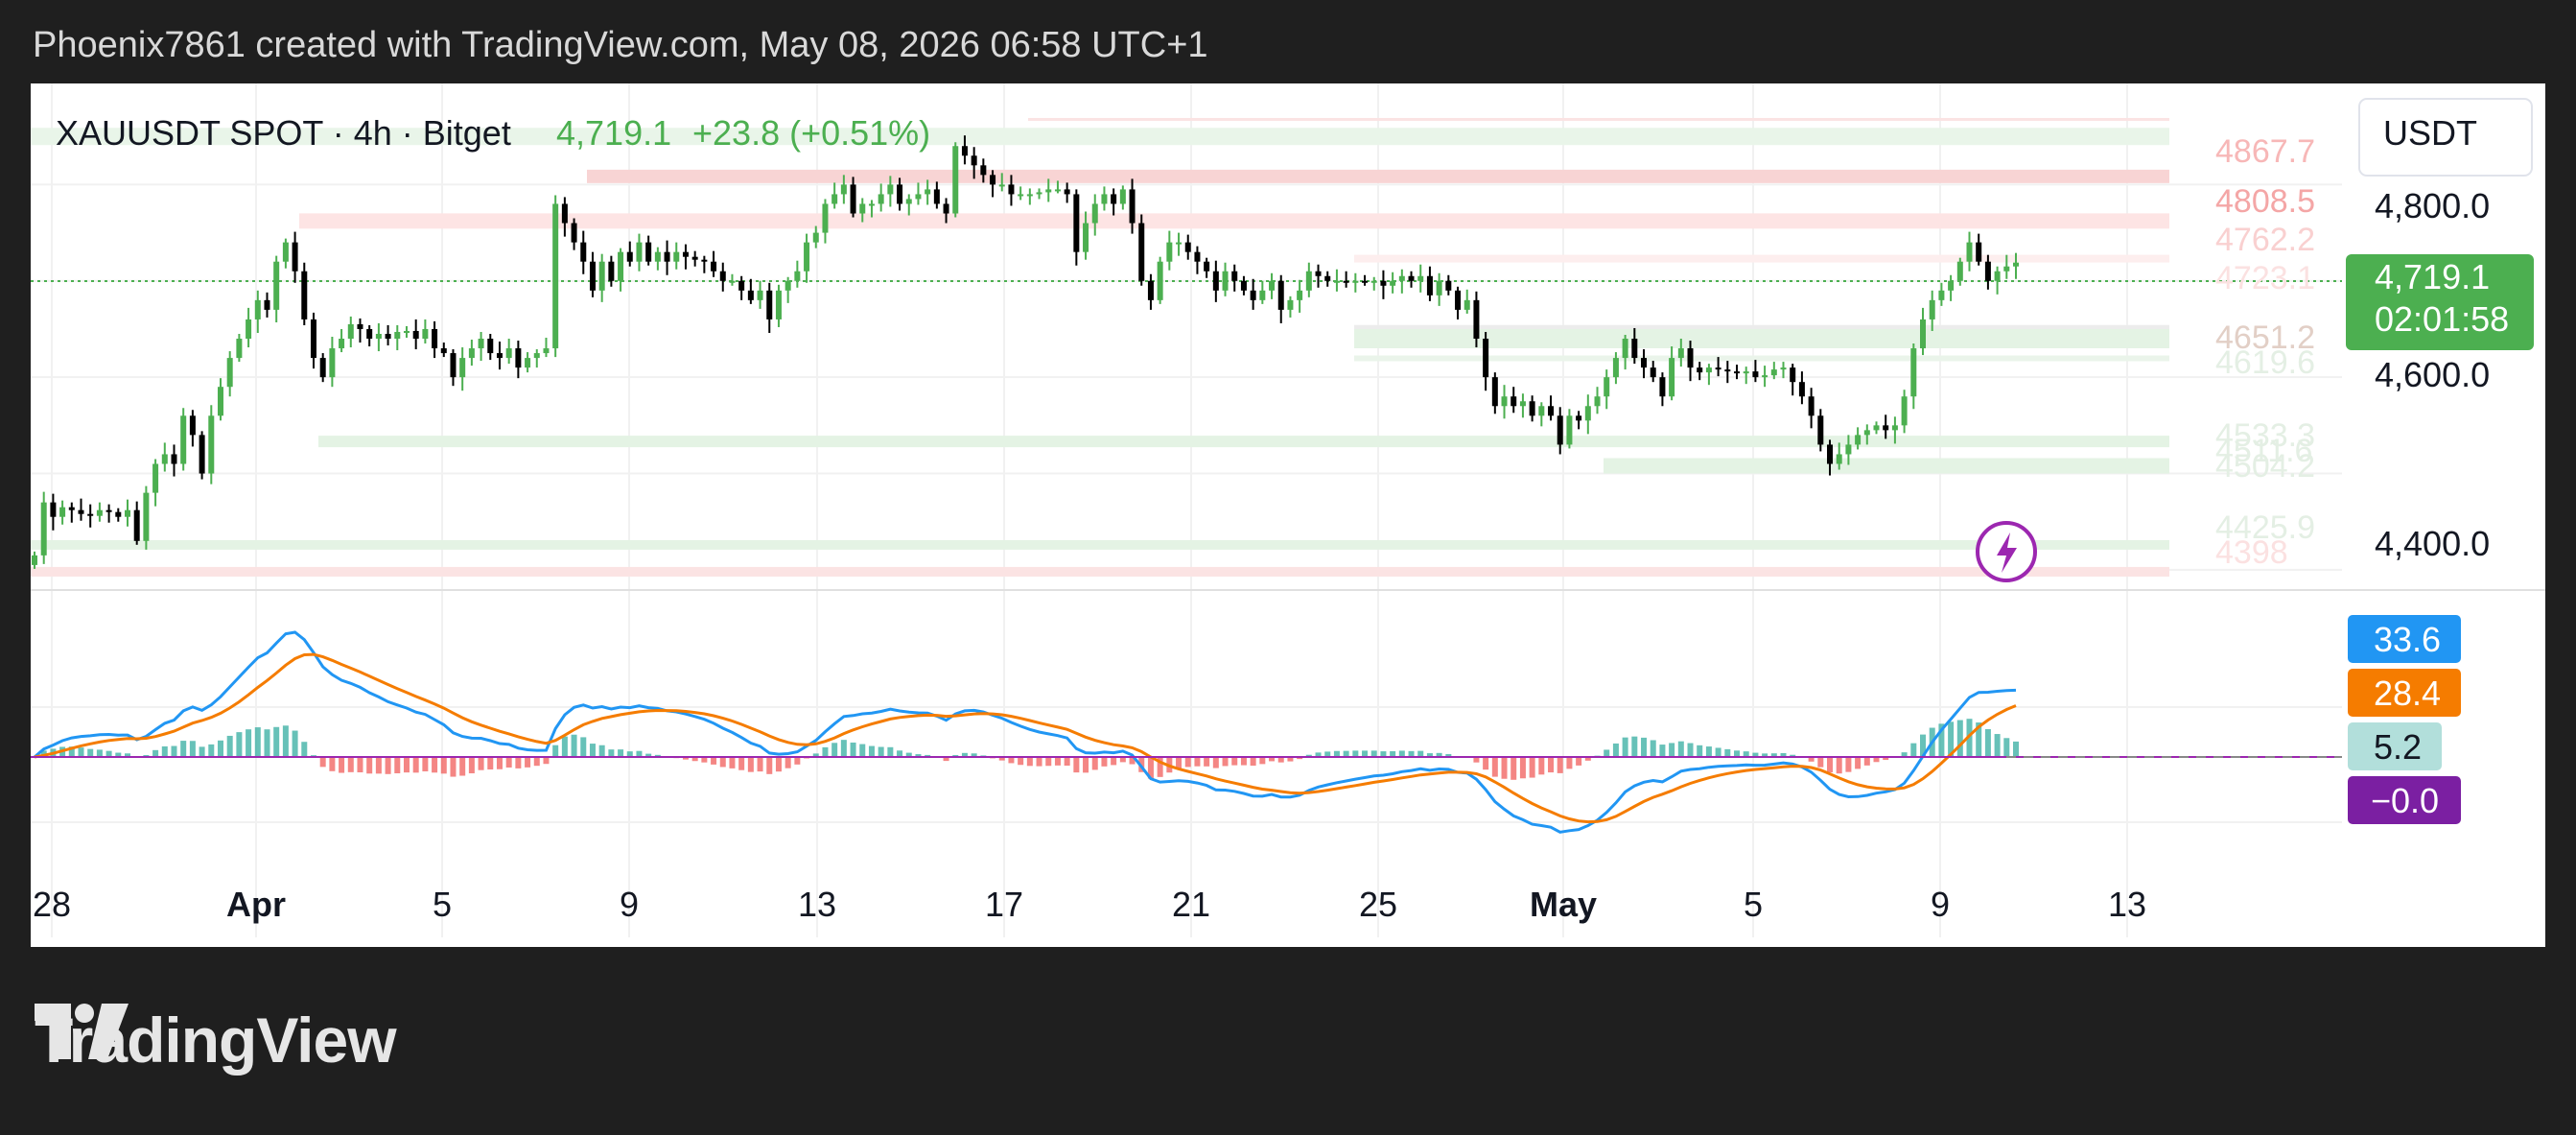 The image size is (2576, 1135). I want to click on lightning-icon, so click(2006, 551).